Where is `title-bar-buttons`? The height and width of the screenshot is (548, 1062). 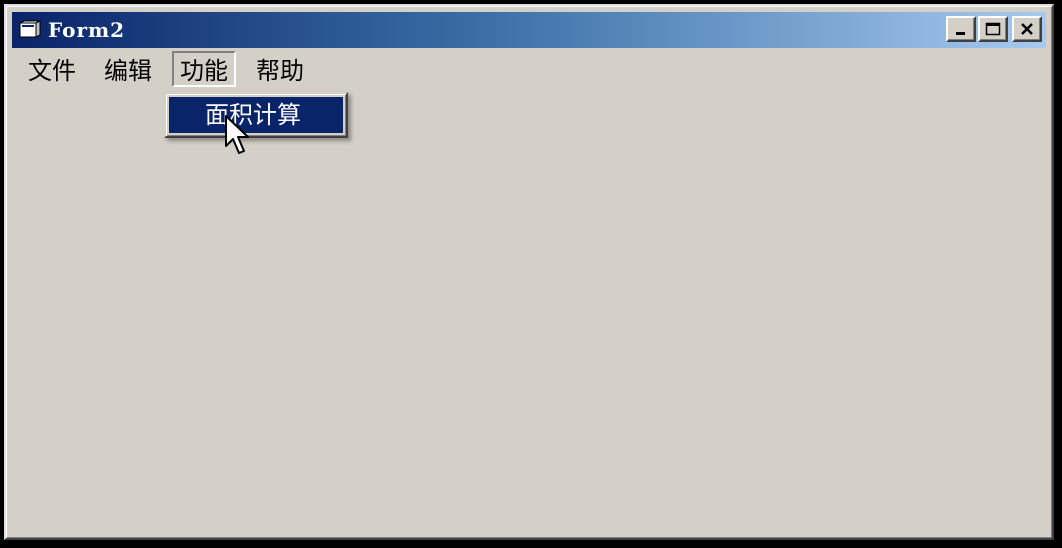
title-bar-buttons is located at coordinates (993, 29).